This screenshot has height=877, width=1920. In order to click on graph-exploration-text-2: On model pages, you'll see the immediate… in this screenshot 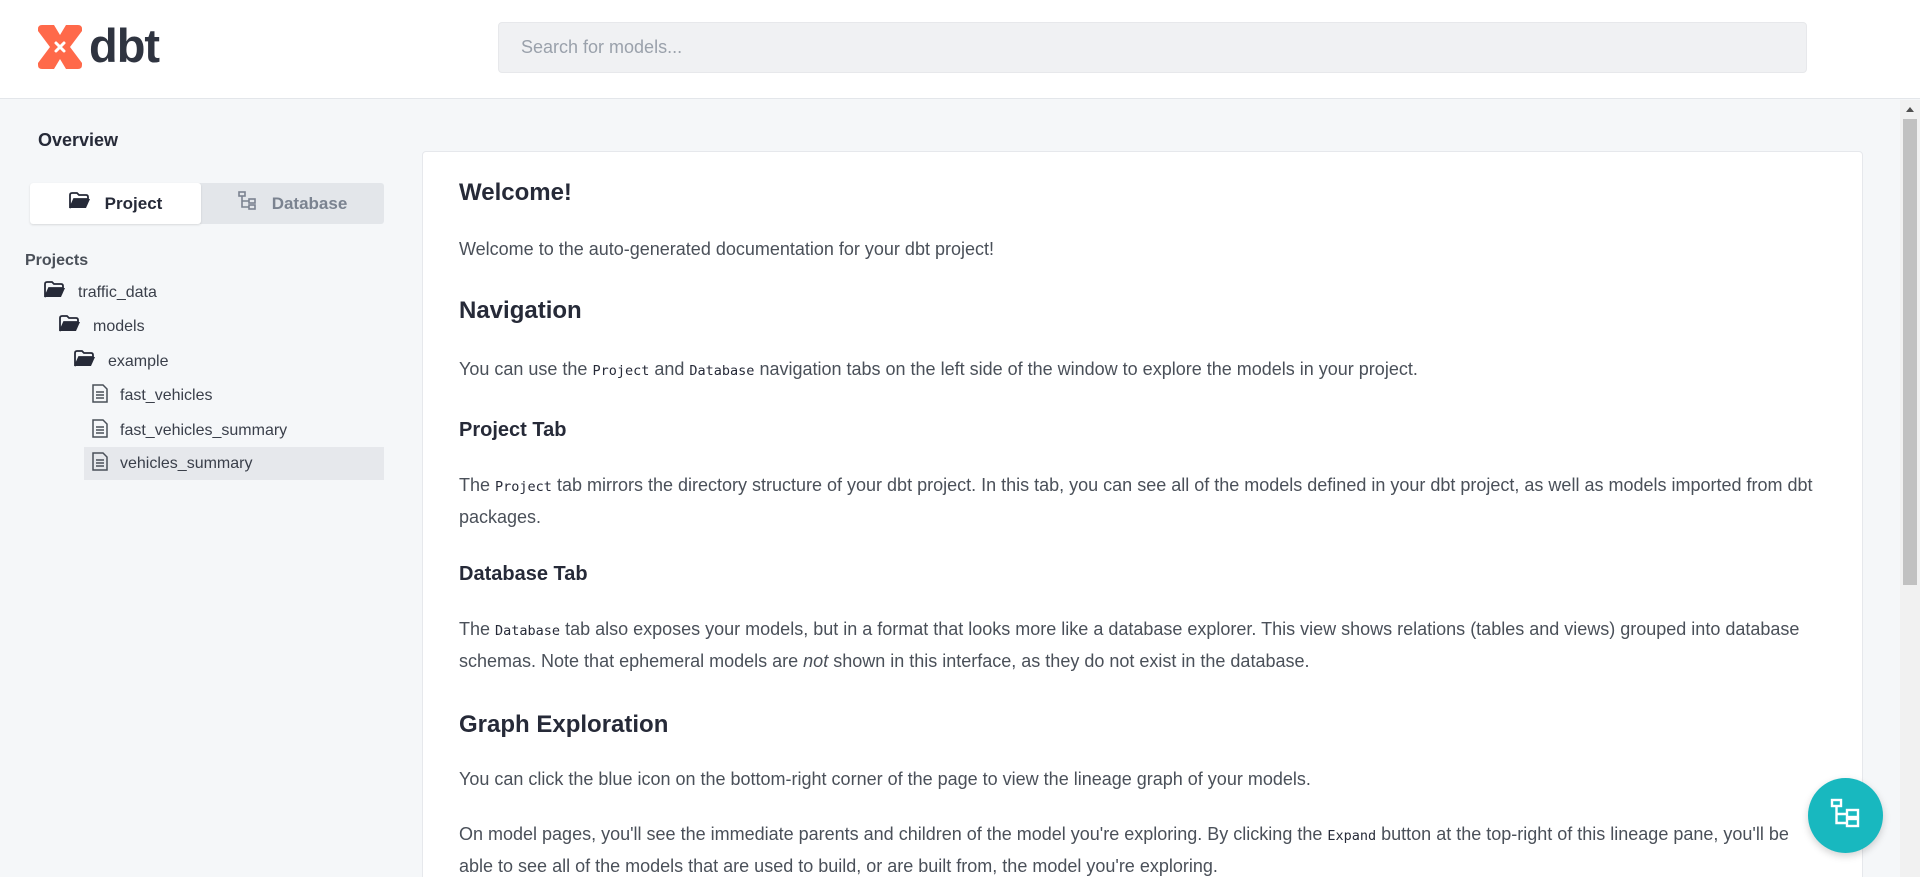, I will do `click(1124, 850)`.